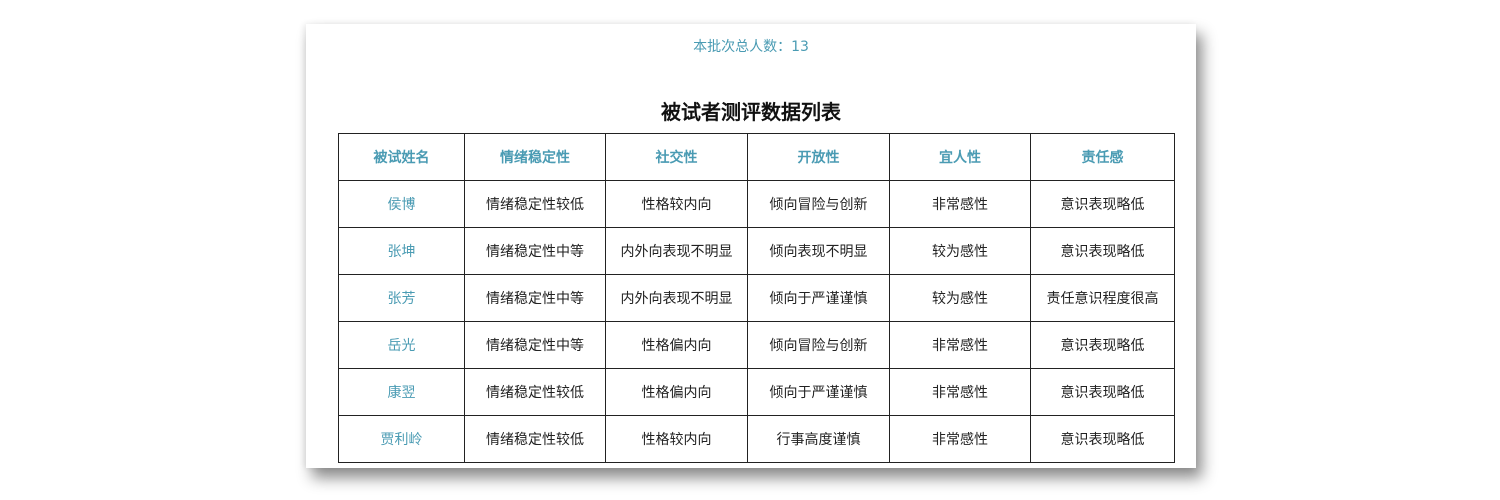 This screenshot has height=500, width=1500. Describe the element at coordinates (401, 251) in the screenshot. I see `subject-name-cell: 张坤` at that location.